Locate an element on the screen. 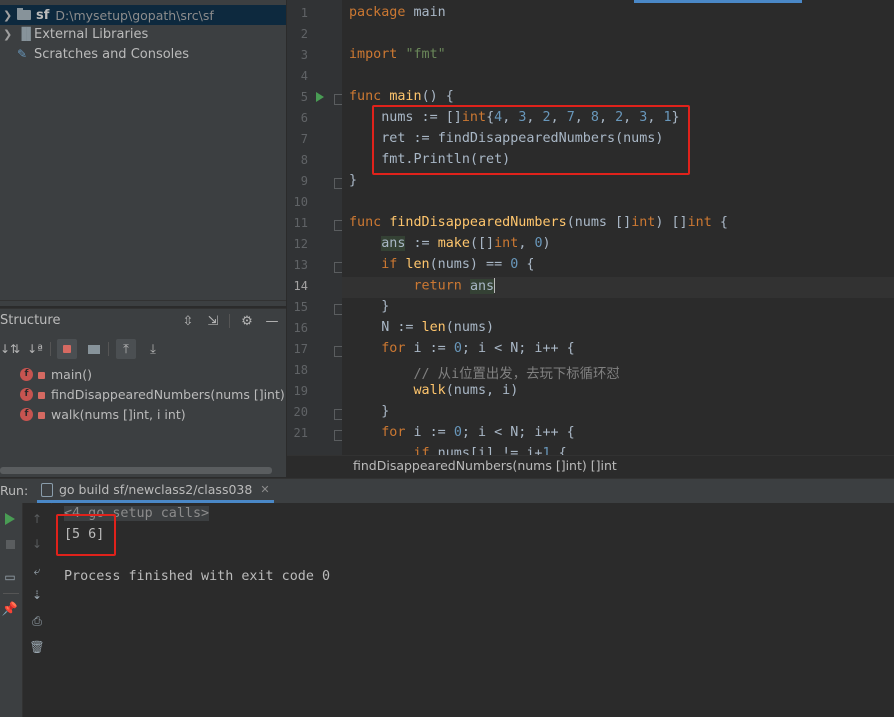  pin-icon: 📌 is located at coordinates (10, 609).